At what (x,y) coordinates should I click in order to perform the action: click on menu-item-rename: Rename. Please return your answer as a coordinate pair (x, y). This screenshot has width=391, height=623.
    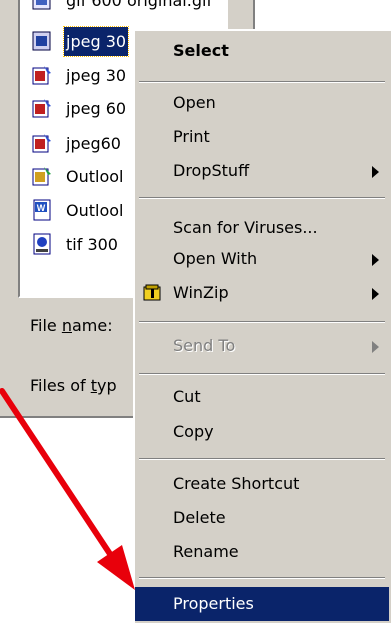
    Looking at the image, I should click on (262, 552).